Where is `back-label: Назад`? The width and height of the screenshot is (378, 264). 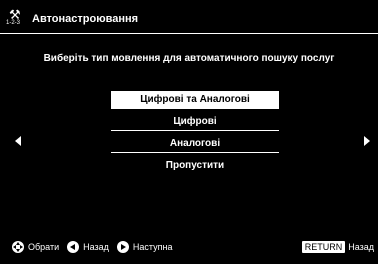
back-label: Назад is located at coordinates (96, 247).